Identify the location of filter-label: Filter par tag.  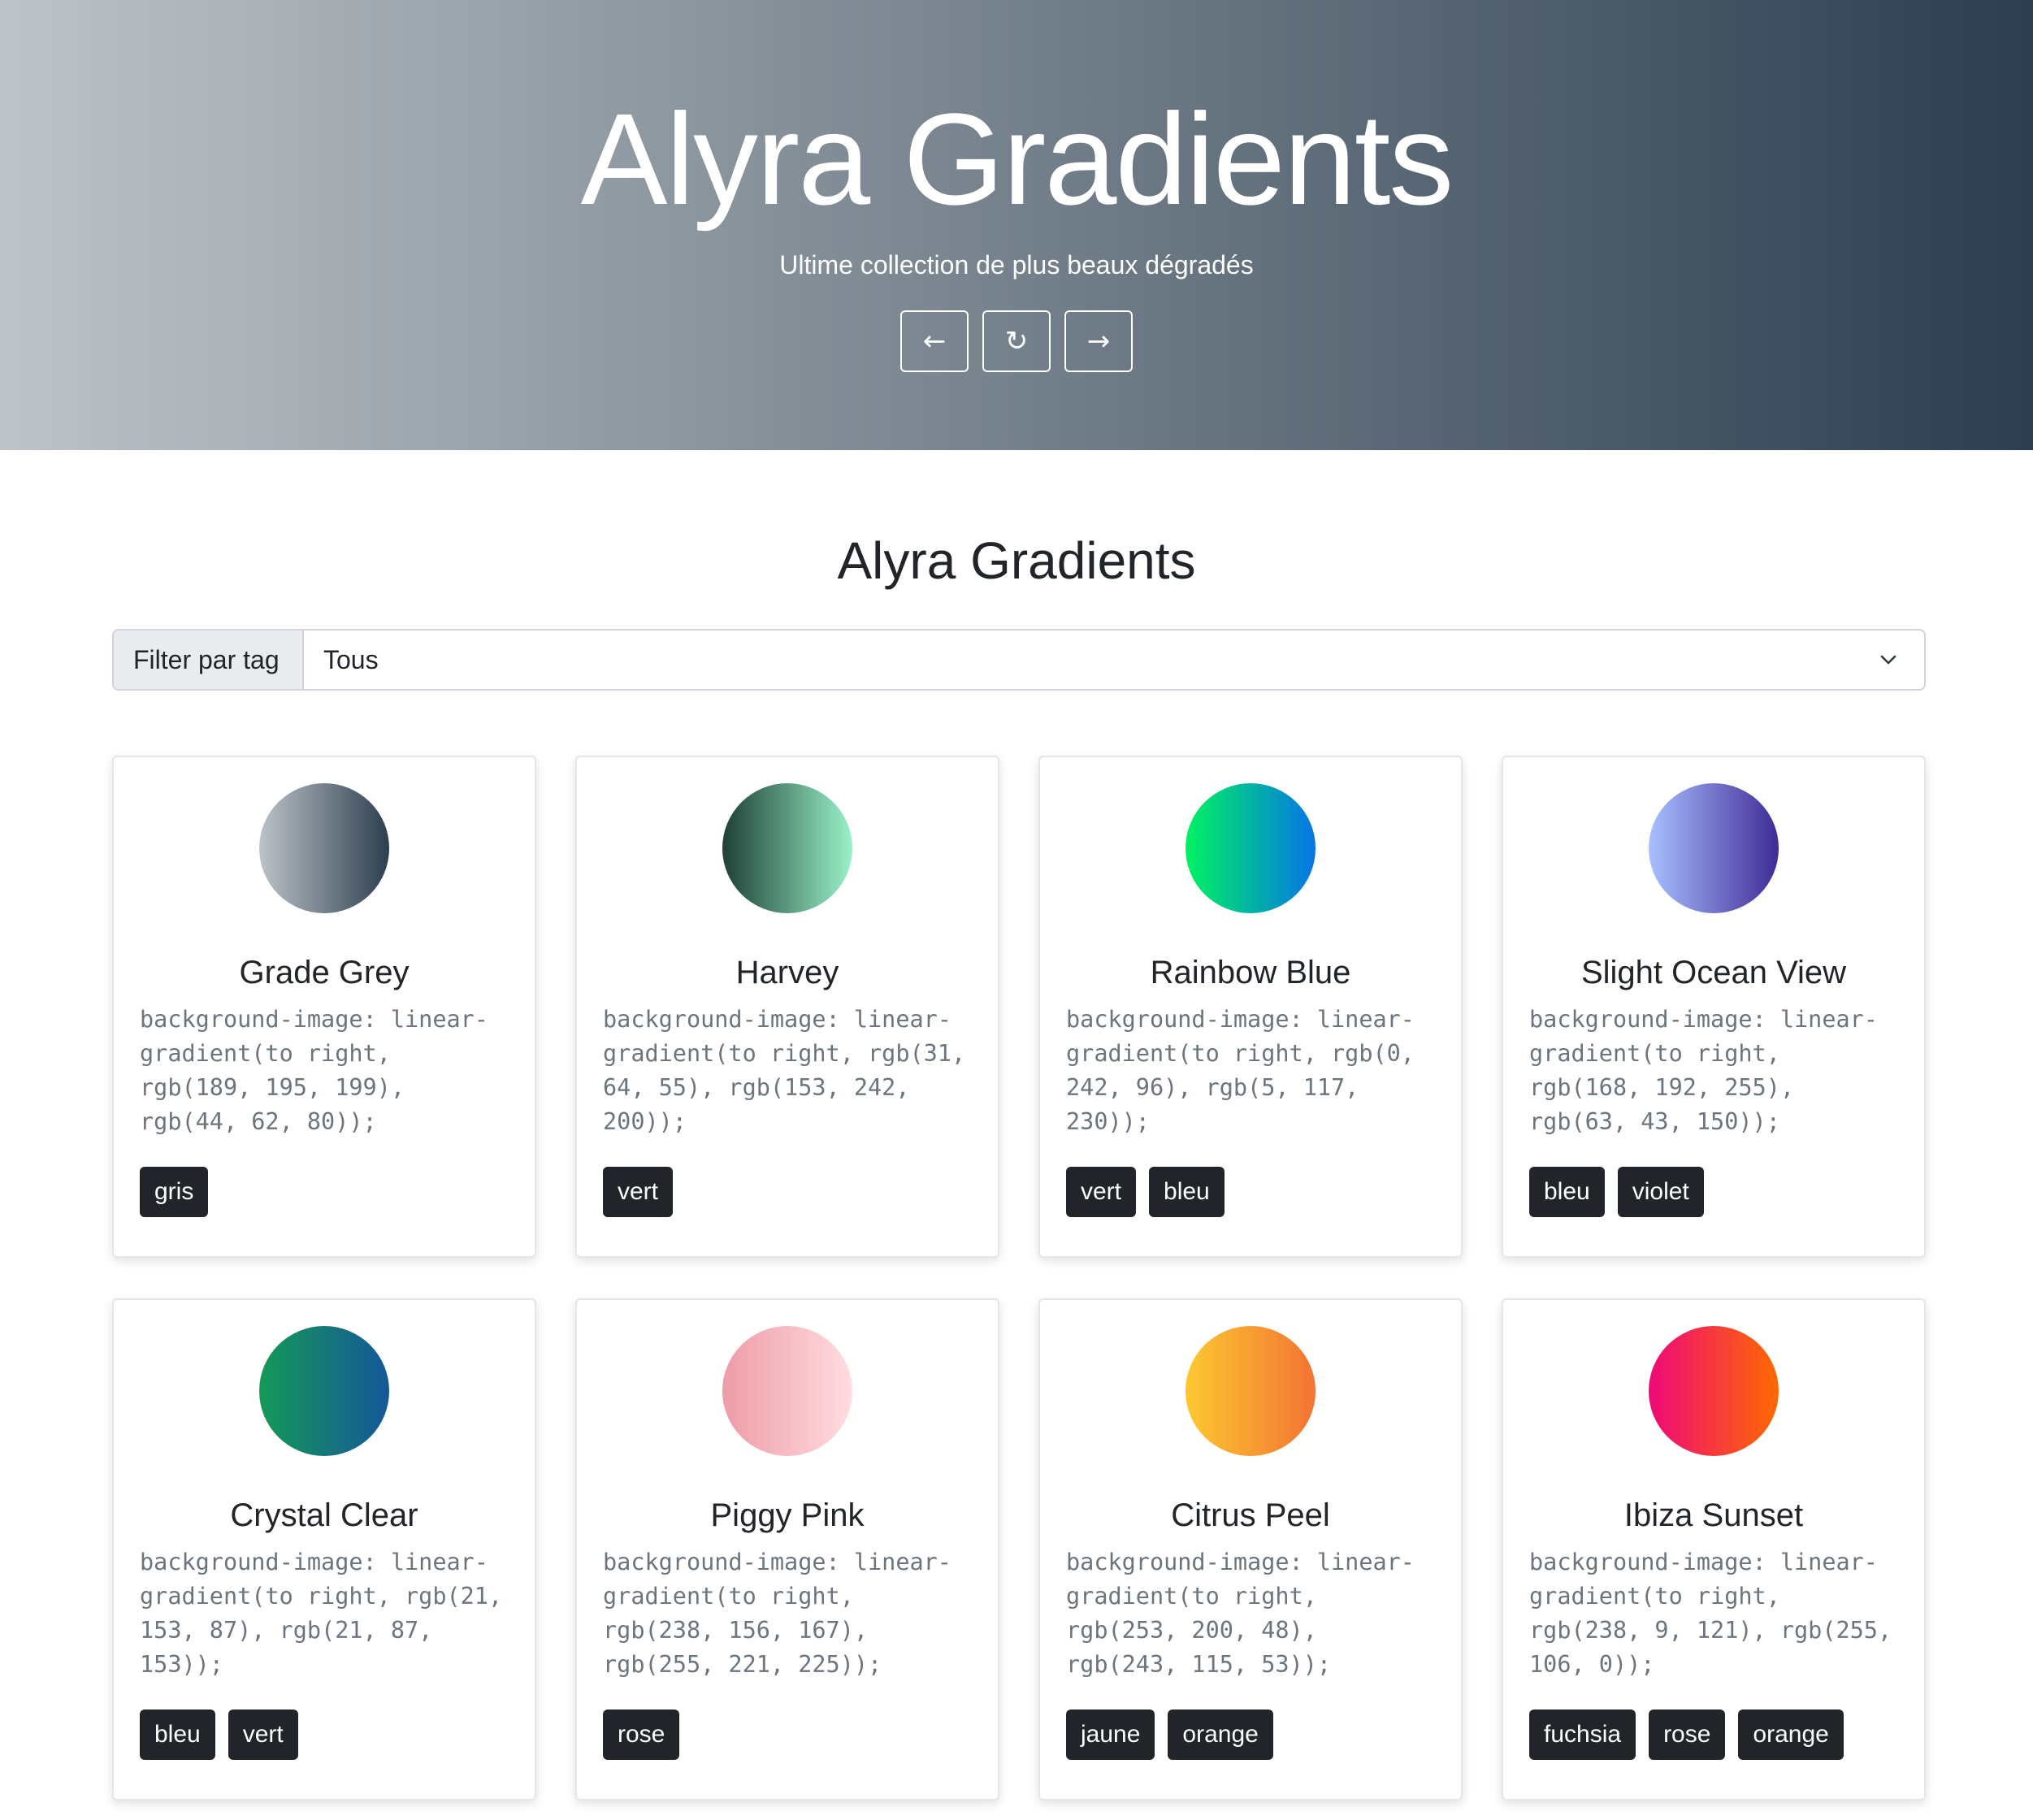
(209, 659).